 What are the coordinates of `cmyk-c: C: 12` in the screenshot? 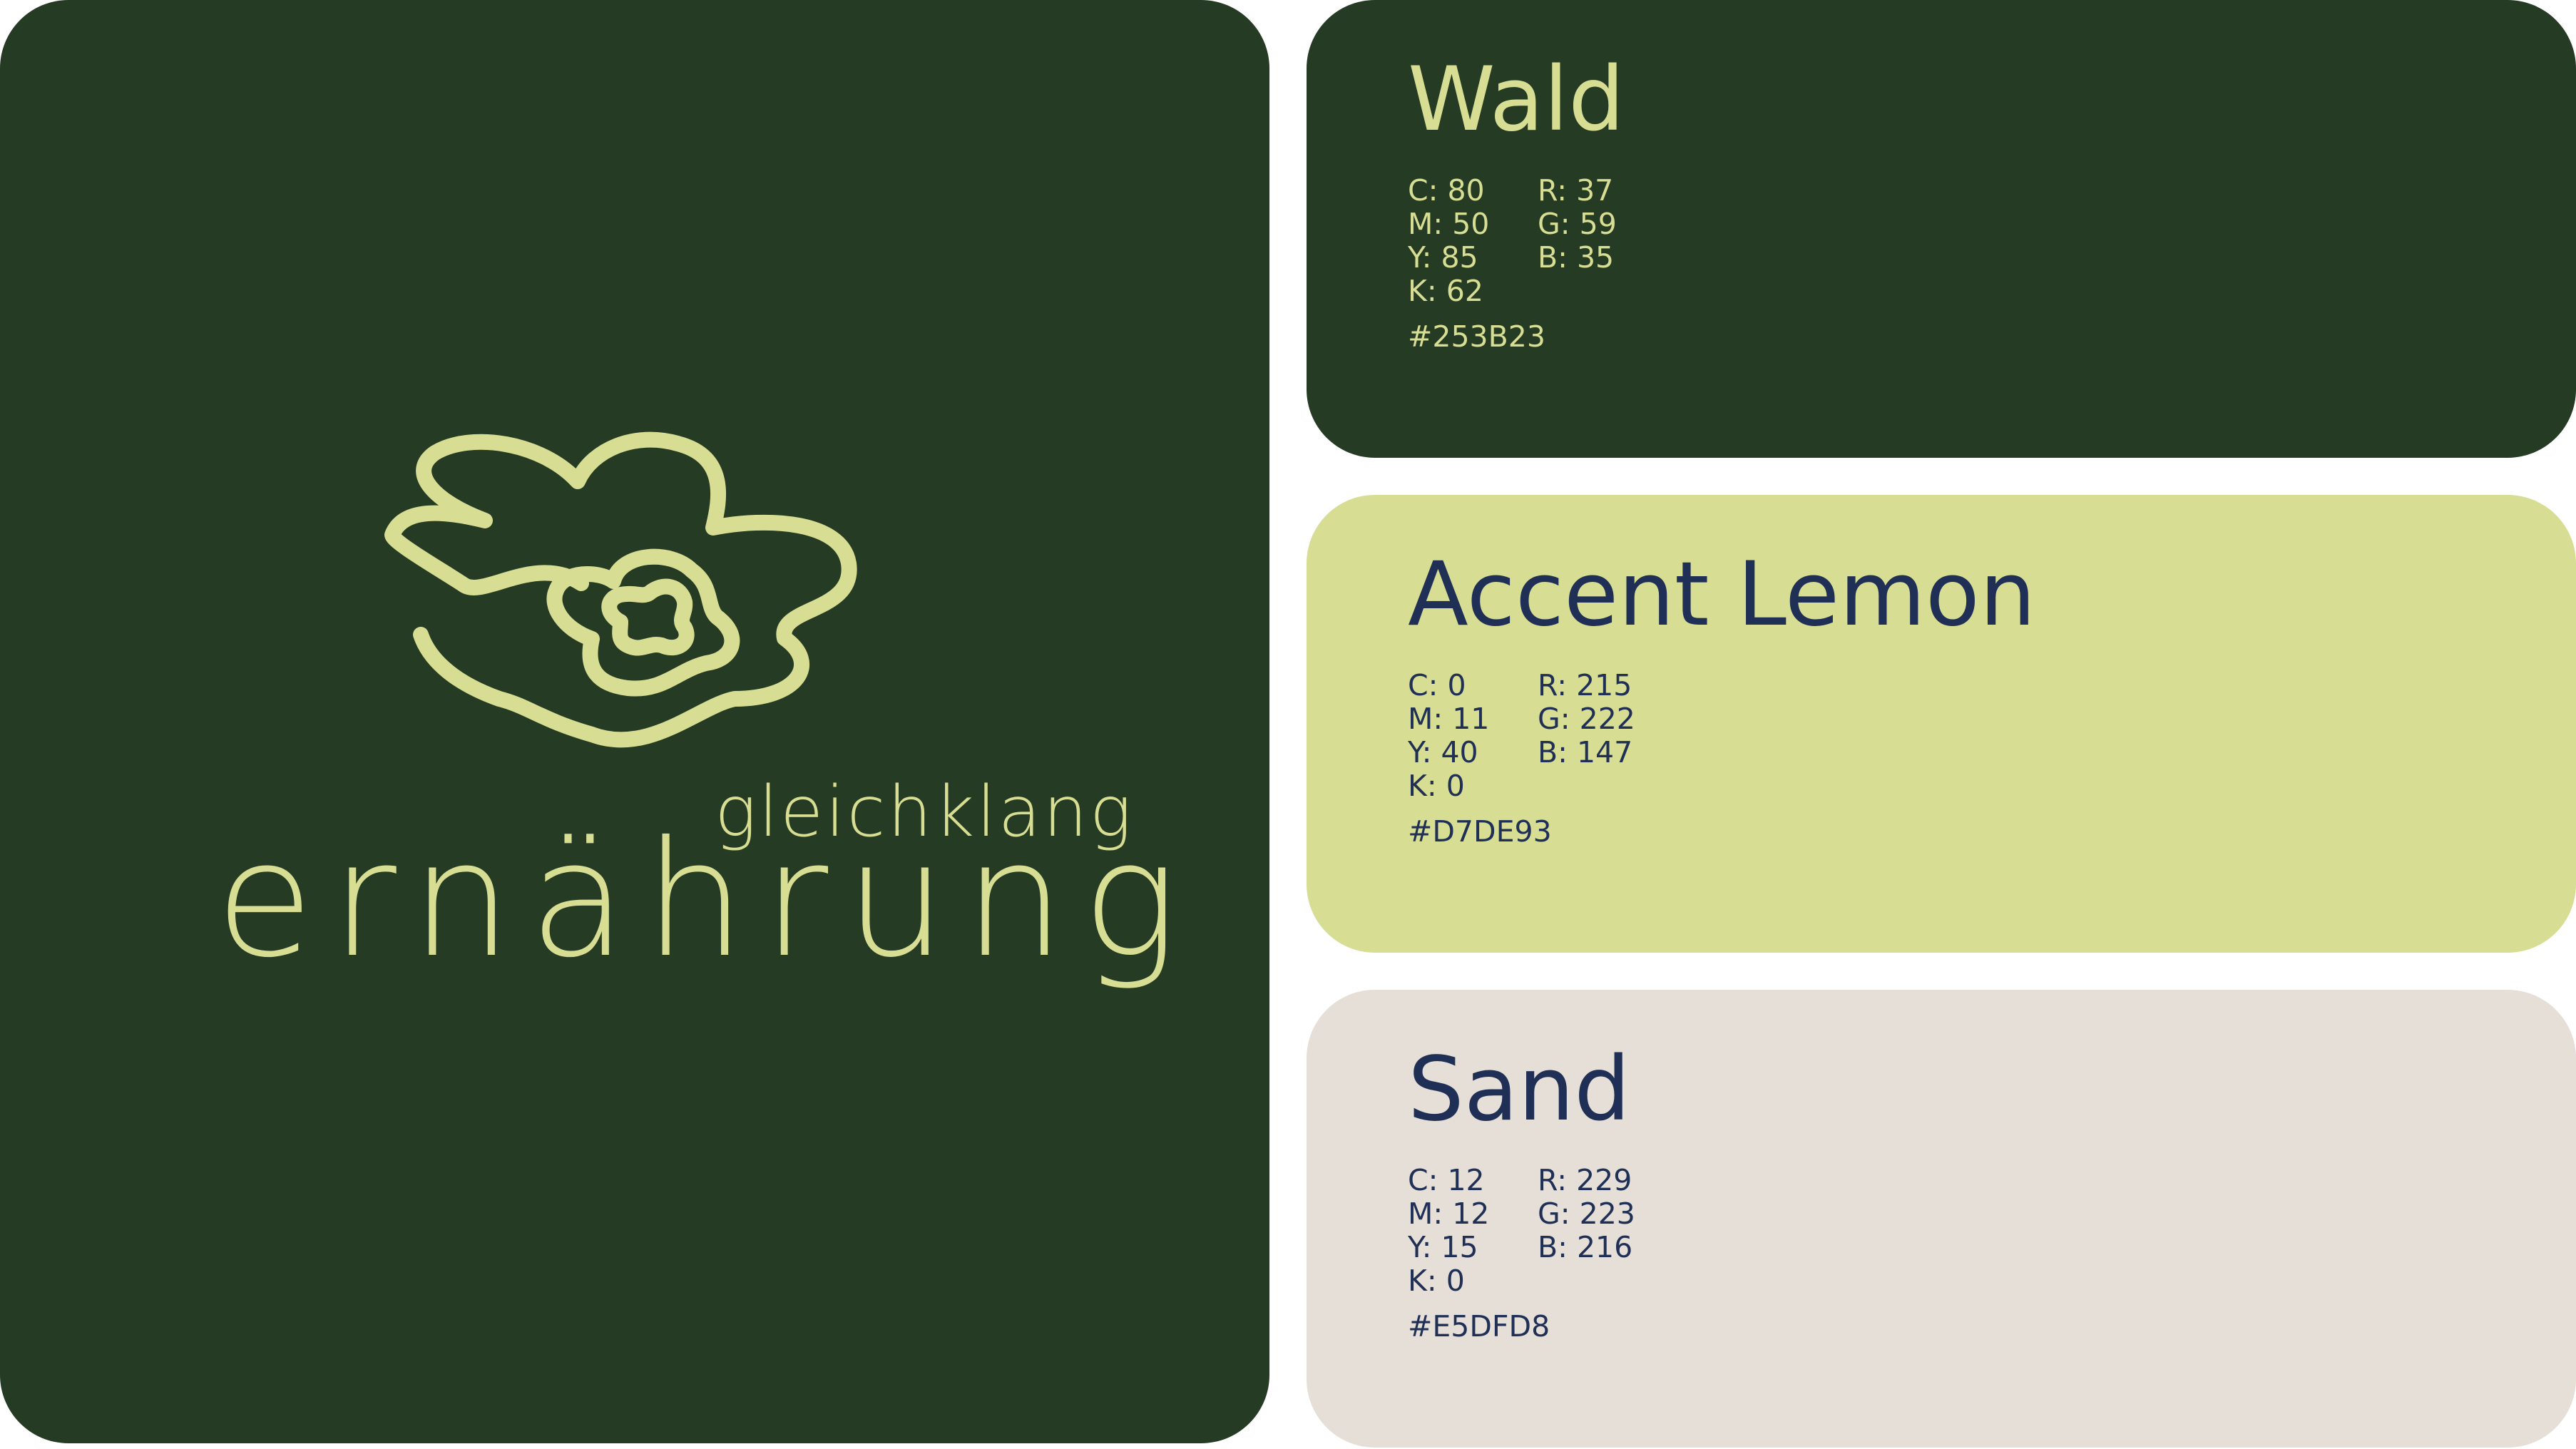 It's located at (1446, 1180).